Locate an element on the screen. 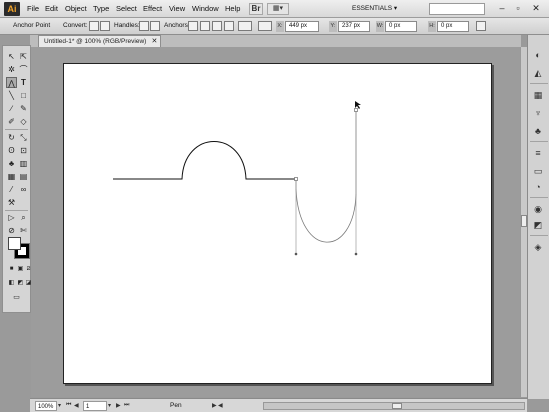 This screenshot has width=549, height=412. arrange-documents-button: ▦▾ is located at coordinates (278, 9).